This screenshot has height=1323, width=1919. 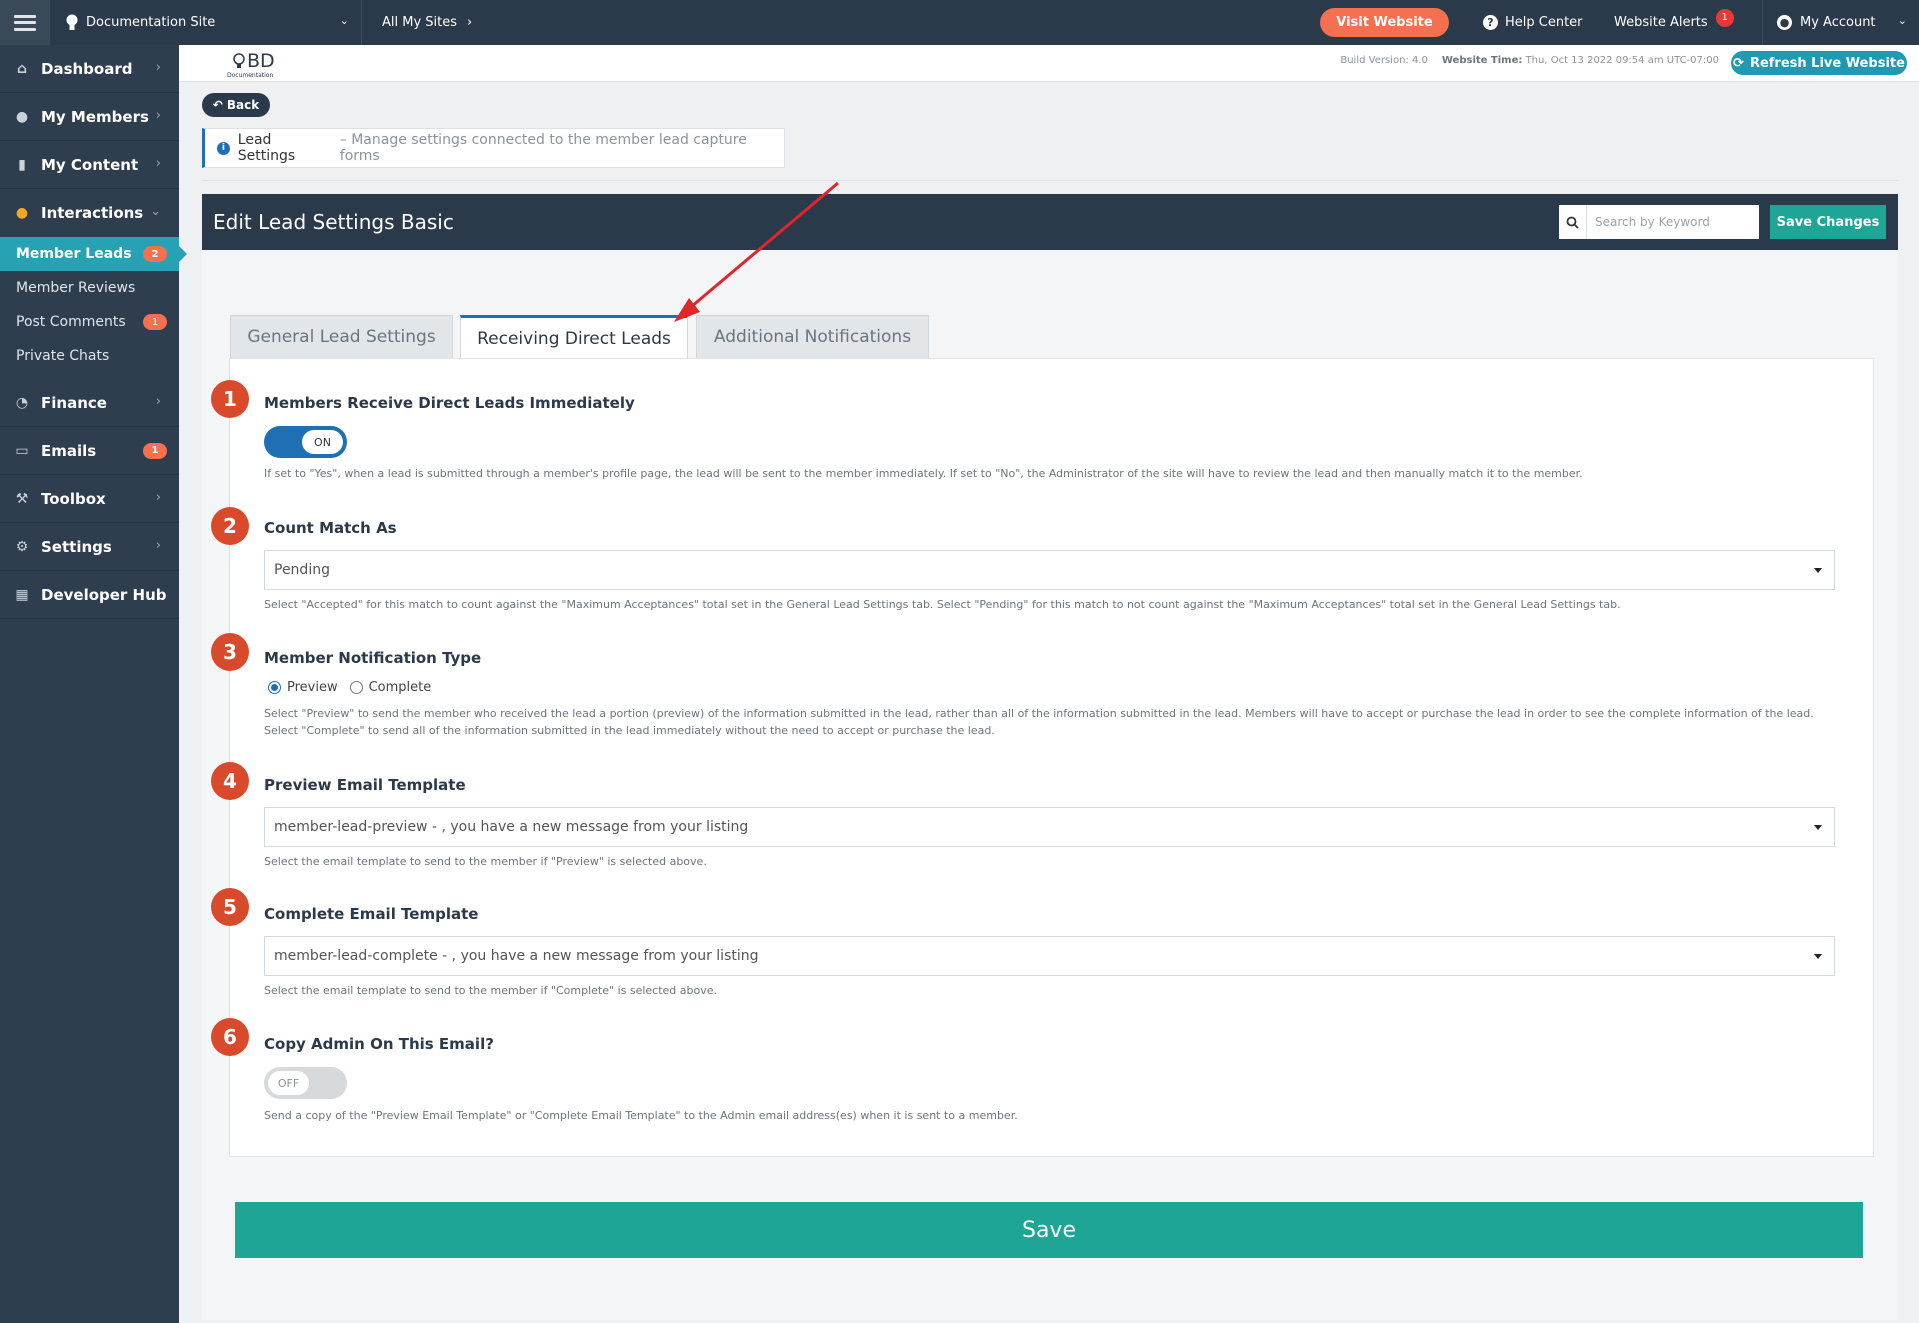 What do you see at coordinates (63, 356) in the screenshot?
I see `sidebar-subitem-label: Private Chats` at bounding box center [63, 356].